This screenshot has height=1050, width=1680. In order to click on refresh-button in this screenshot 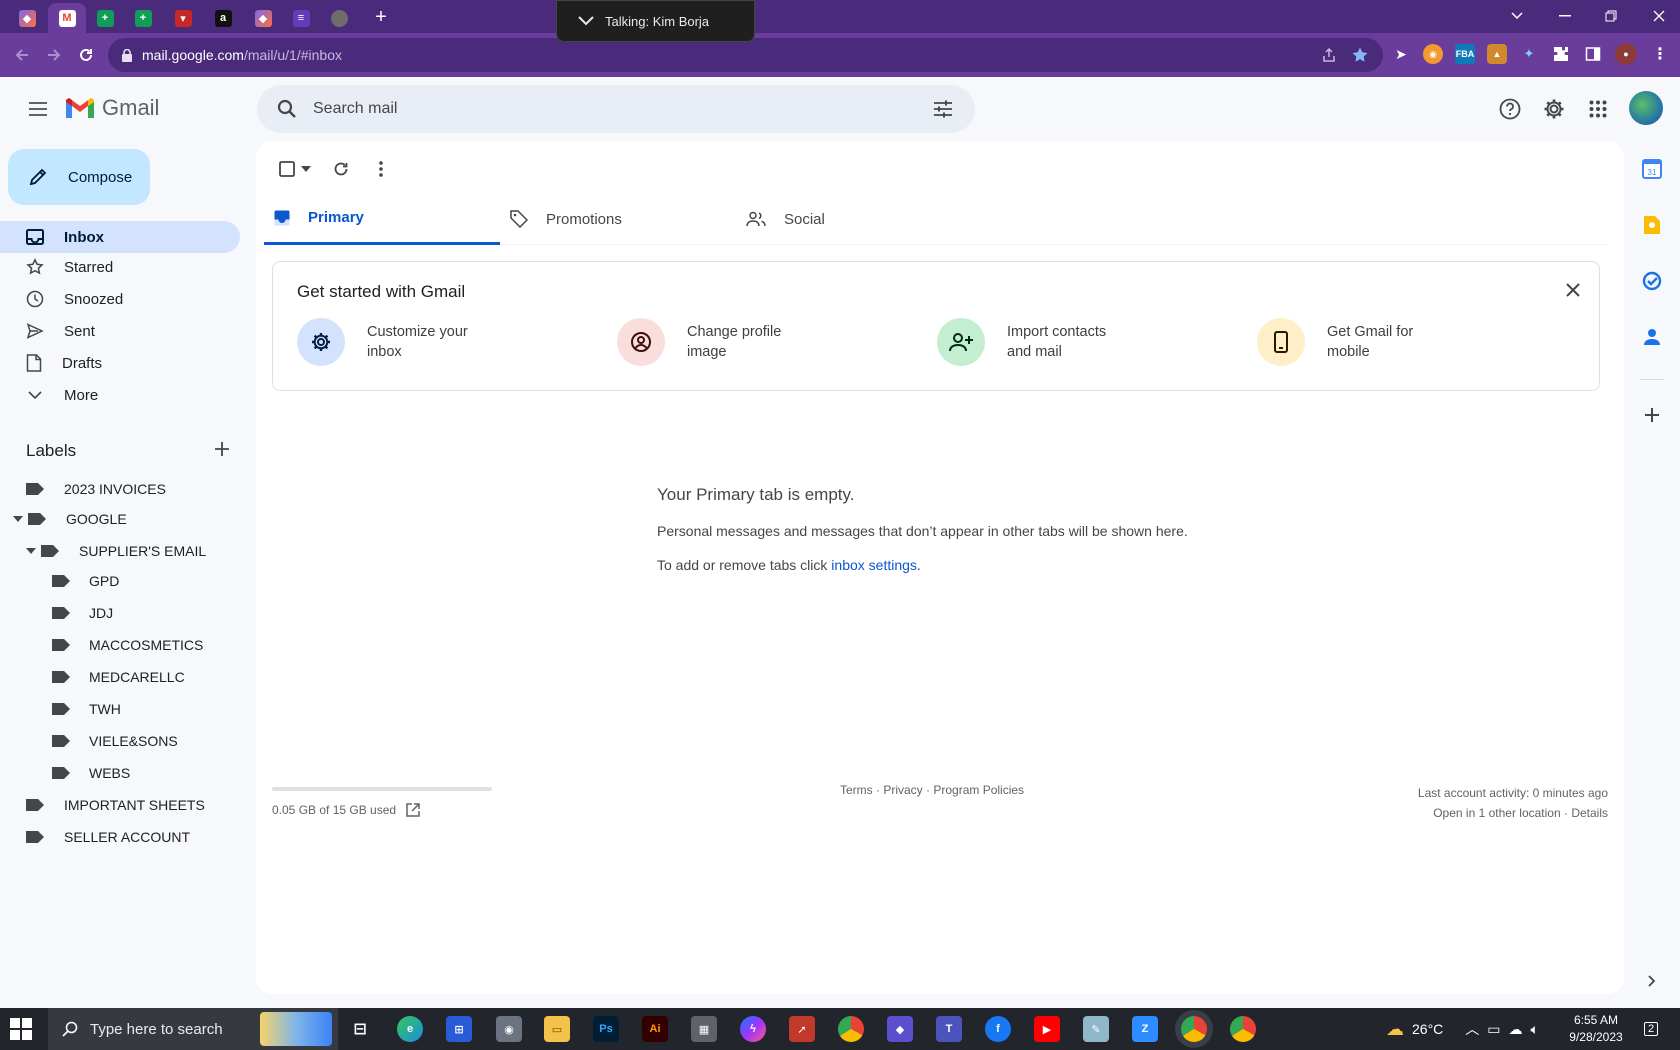, I will do `click(341, 169)`.